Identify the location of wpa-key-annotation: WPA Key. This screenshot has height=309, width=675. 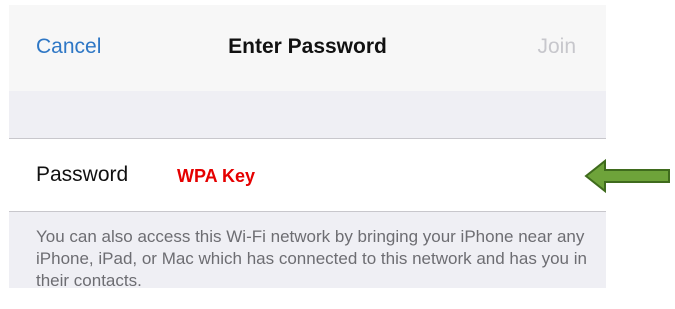
(216, 176).